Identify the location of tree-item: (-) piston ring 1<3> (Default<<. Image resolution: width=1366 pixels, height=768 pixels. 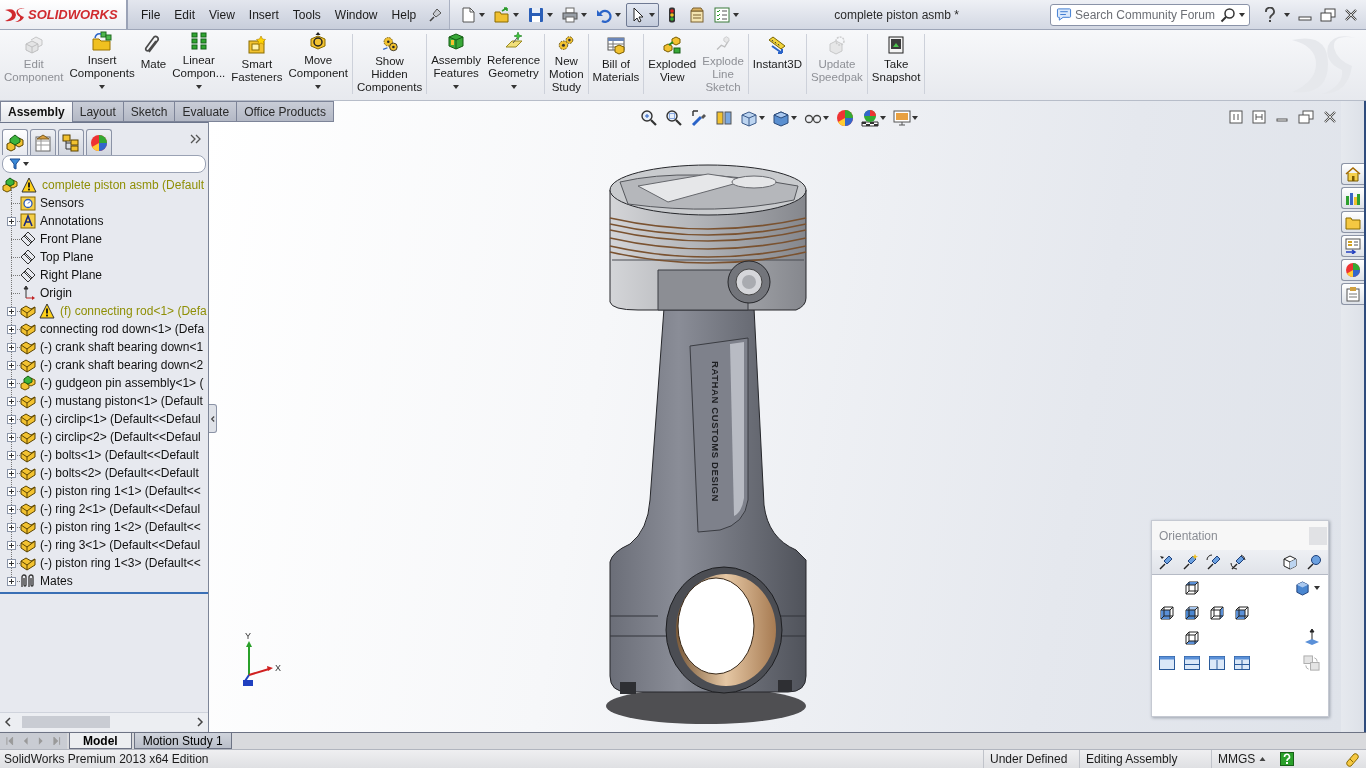
(119, 563).